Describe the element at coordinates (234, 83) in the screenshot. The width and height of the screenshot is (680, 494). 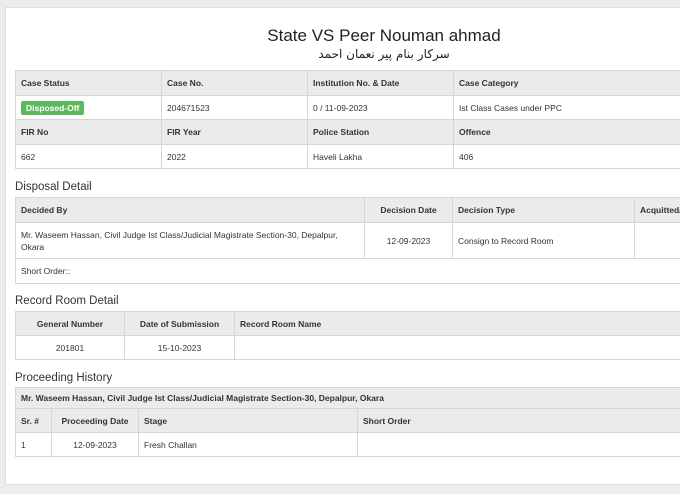
I see `header-case-no: Case No.` at that location.